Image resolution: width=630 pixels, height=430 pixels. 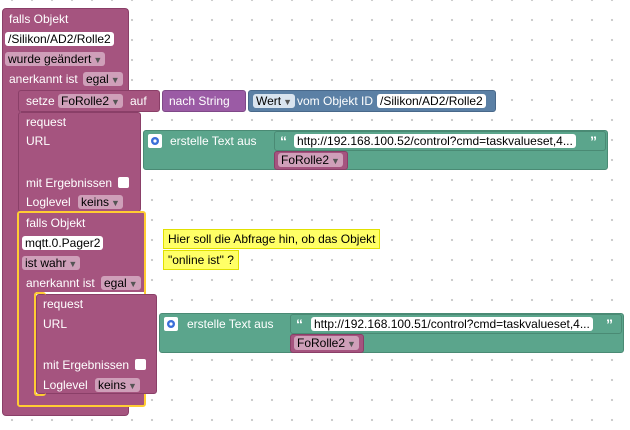 What do you see at coordinates (115, 283) in the screenshot?
I see `inner-ack-value: egal` at bounding box center [115, 283].